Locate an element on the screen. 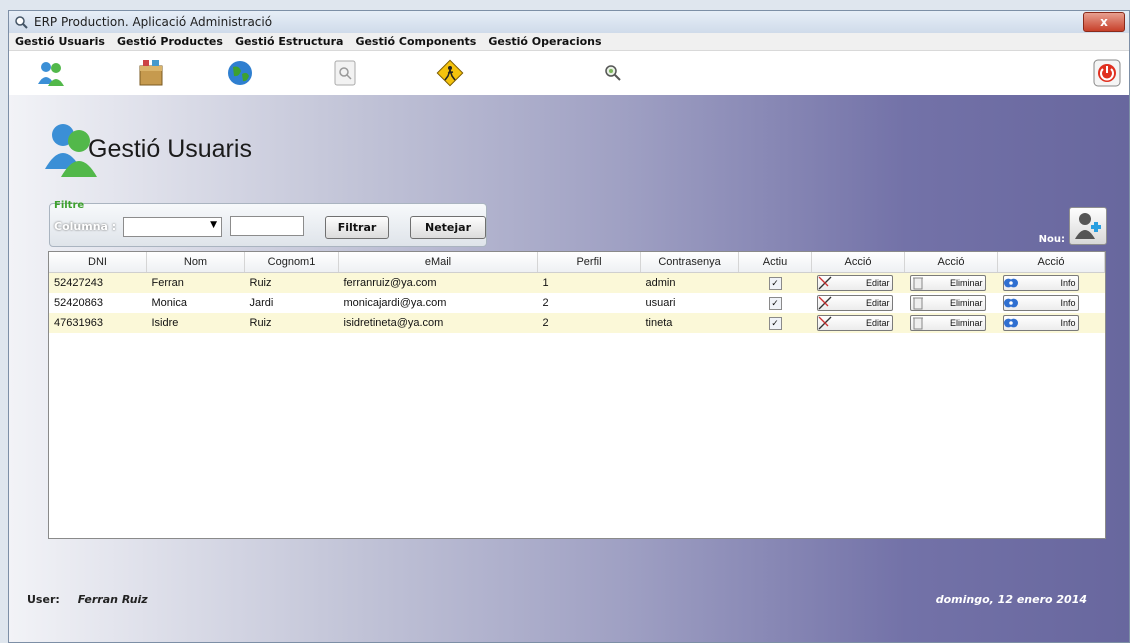 This screenshot has height=643, width=1130. column-header-perfil: Perfil is located at coordinates (589, 262).